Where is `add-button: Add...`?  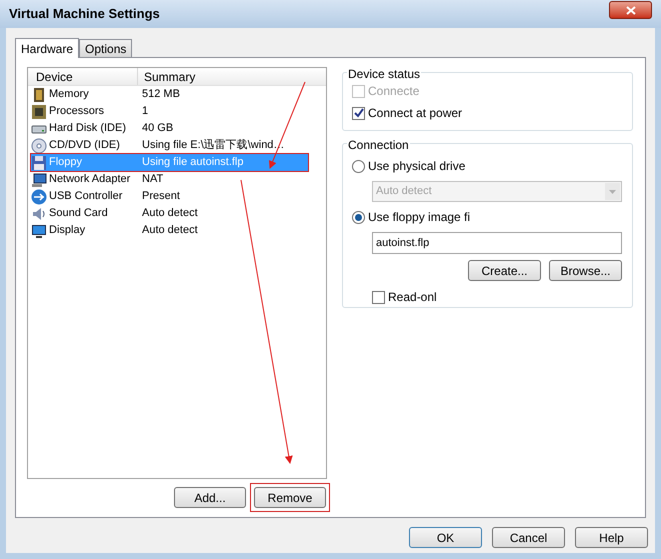 add-button: Add... is located at coordinates (210, 497).